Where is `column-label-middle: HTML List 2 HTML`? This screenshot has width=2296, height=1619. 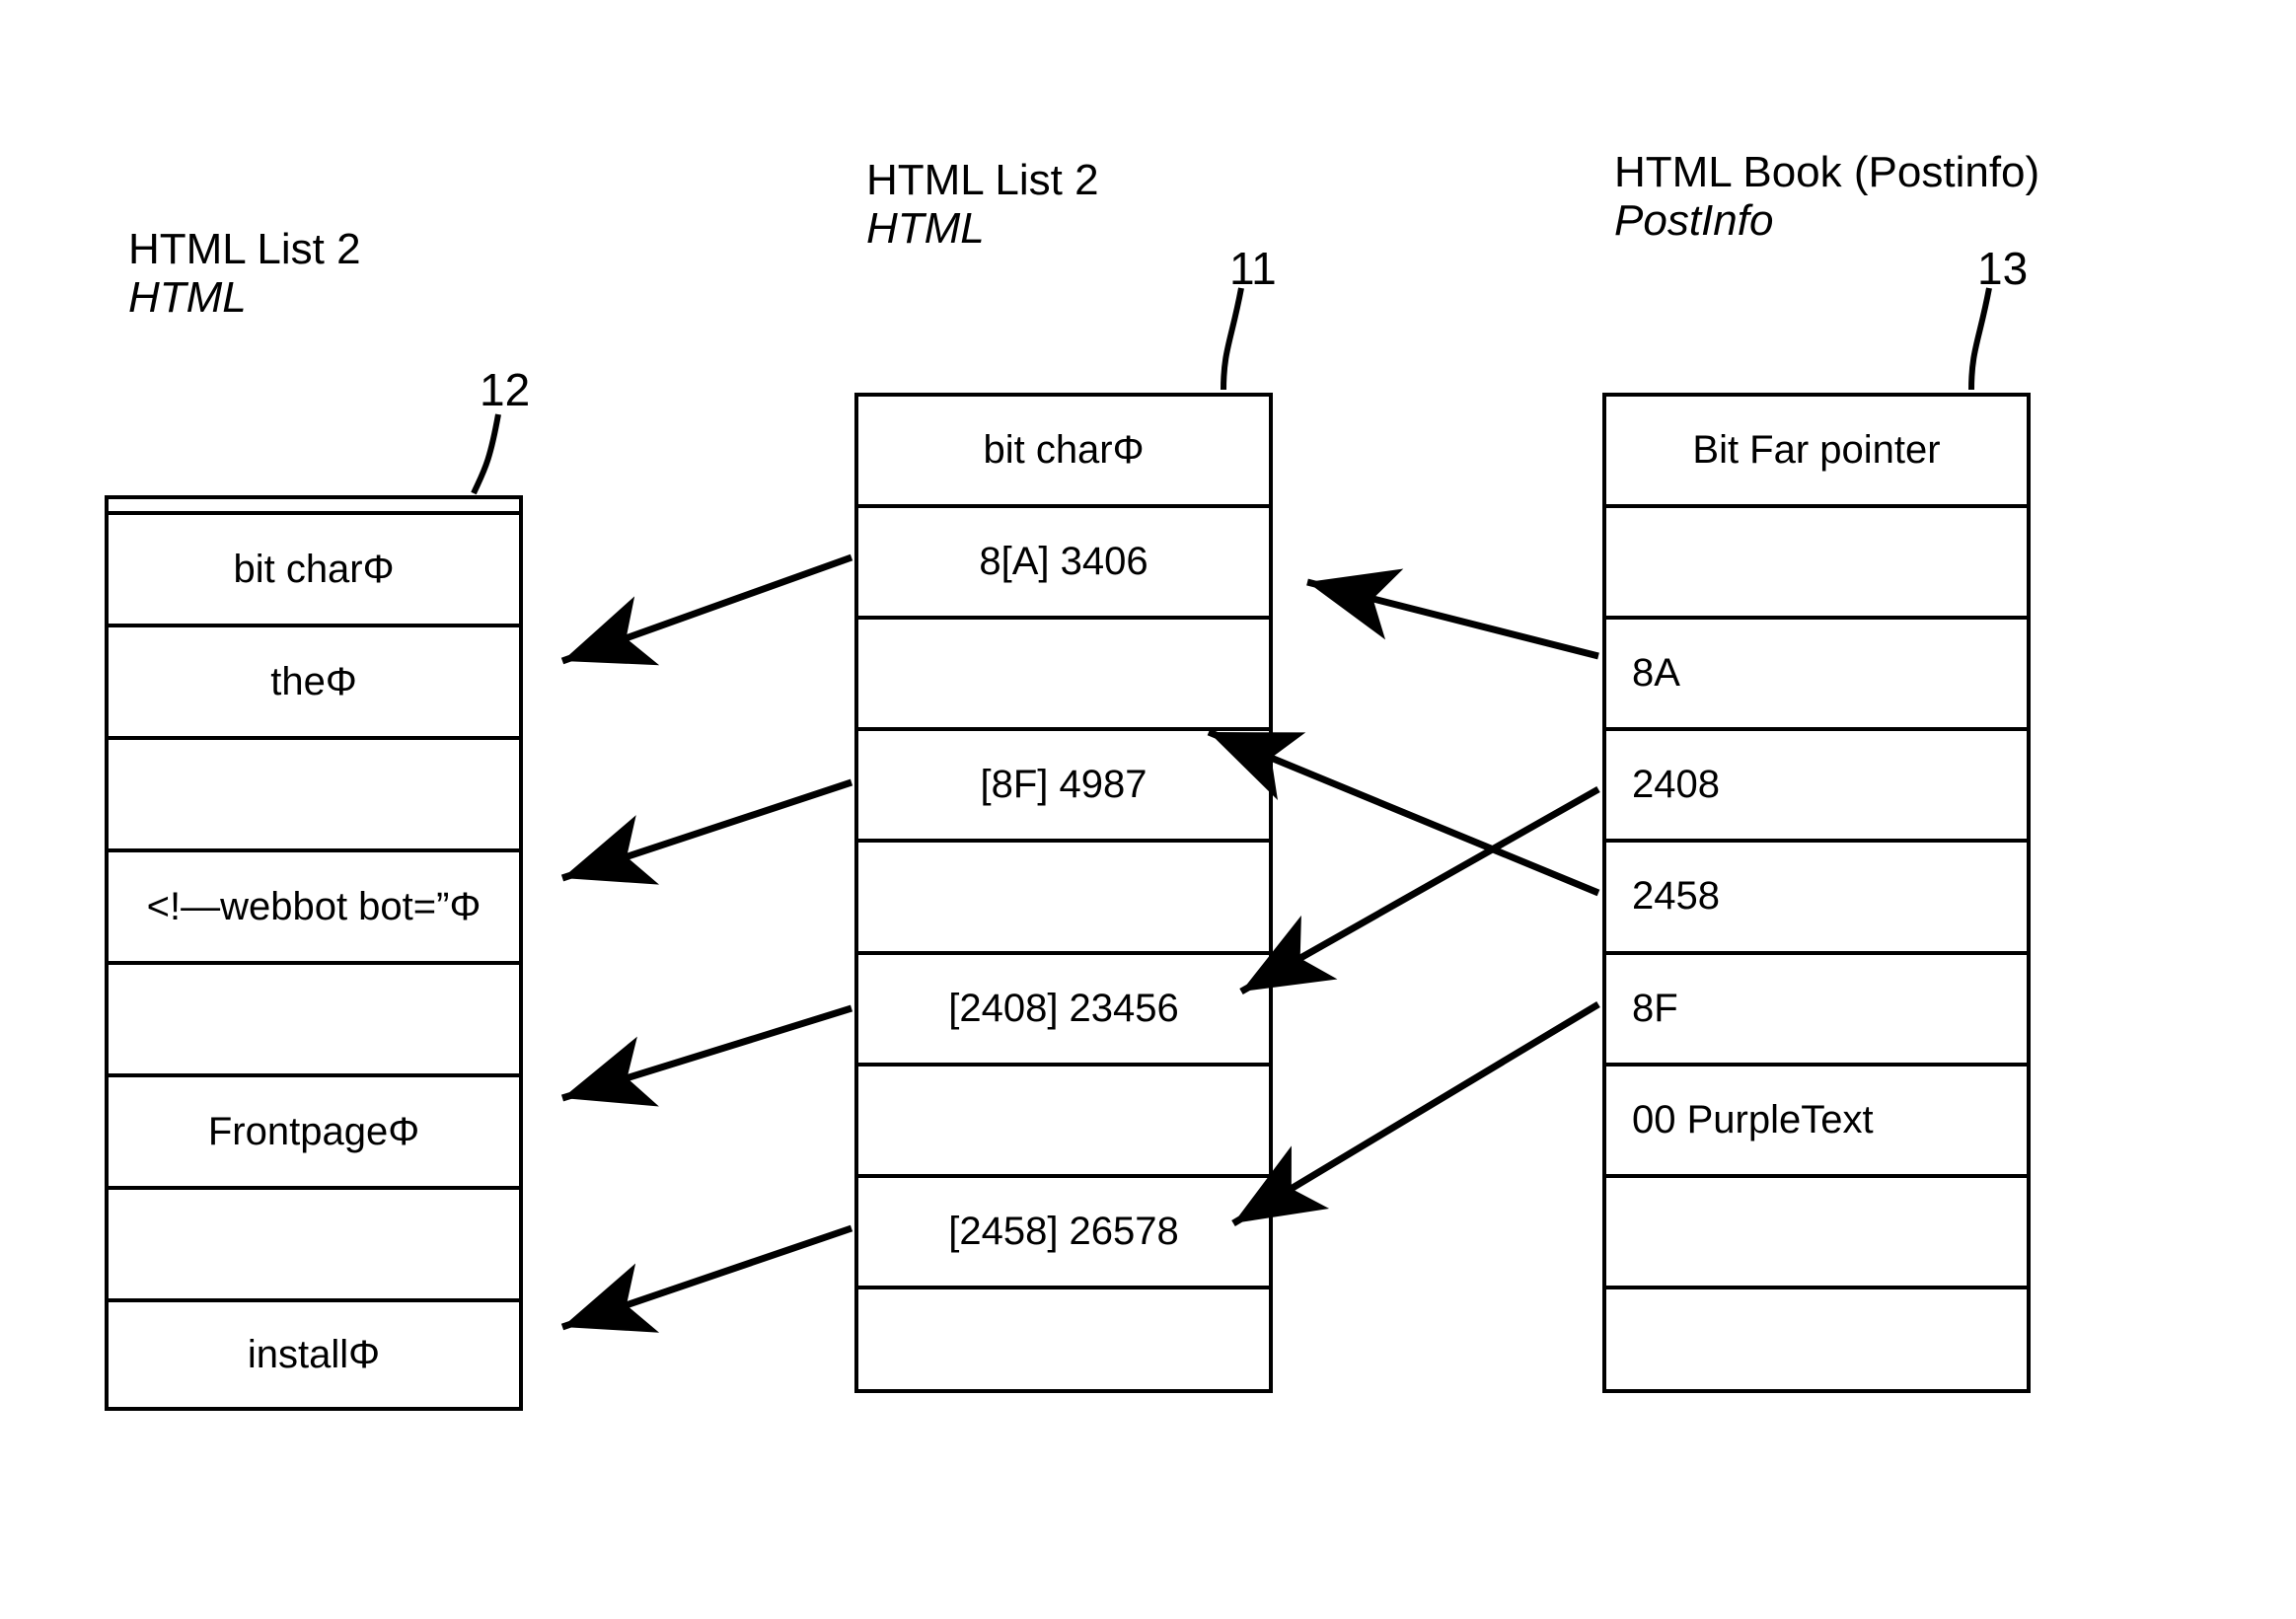
column-label-middle: HTML List 2 HTML is located at coordinates (982, 205).